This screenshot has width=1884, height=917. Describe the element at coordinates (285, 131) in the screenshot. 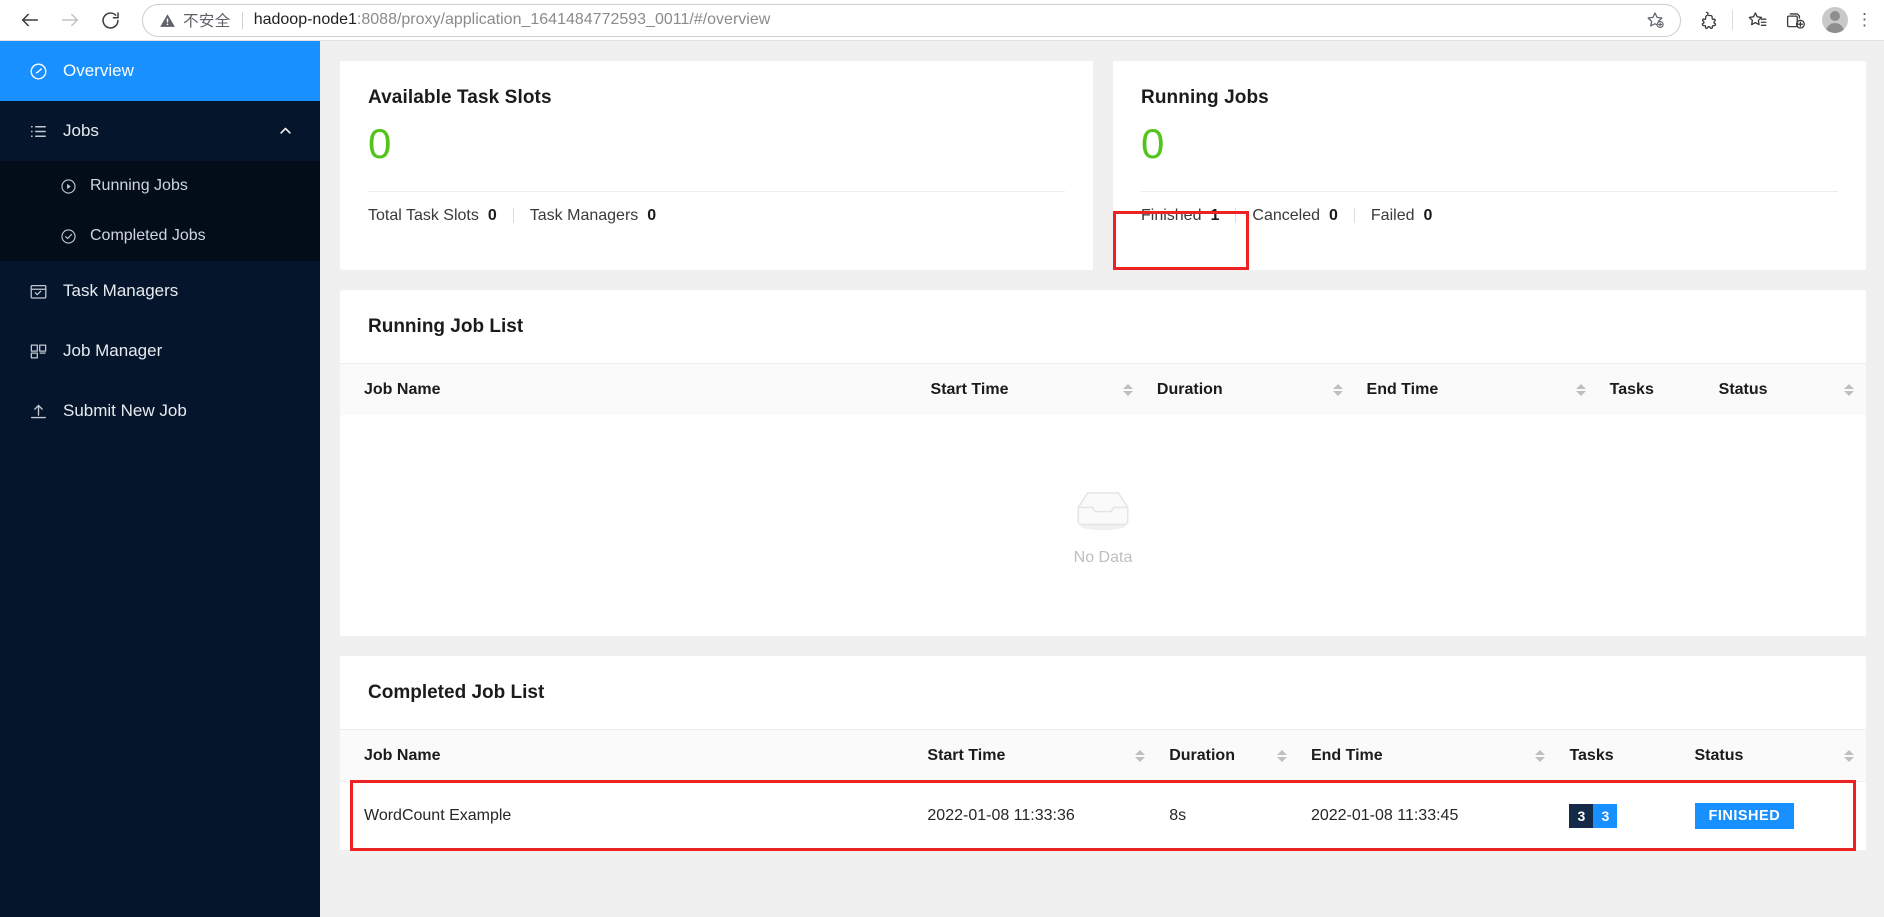

I see `chevron-up-icon` at that location.